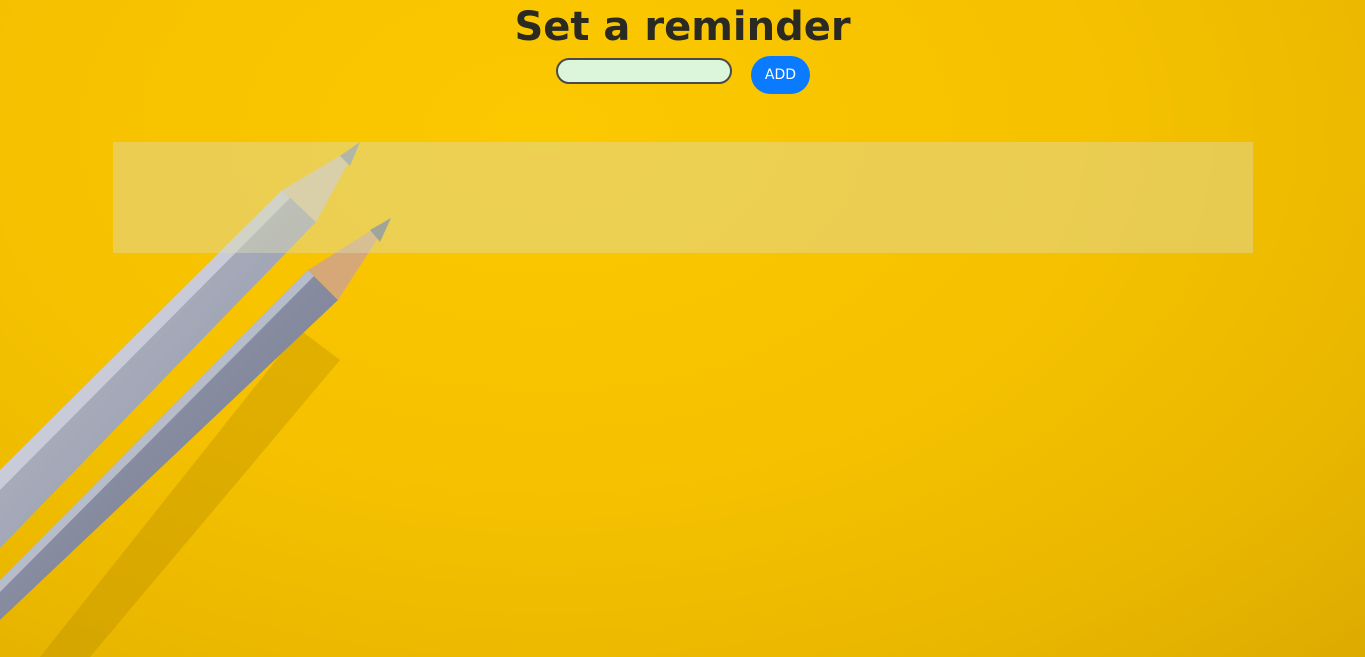 The image size is (1365, 657). What do you see at coordinates (780, 75) in the screenshot?
I see `add-button: ADD` at bounding box center [780, 75].